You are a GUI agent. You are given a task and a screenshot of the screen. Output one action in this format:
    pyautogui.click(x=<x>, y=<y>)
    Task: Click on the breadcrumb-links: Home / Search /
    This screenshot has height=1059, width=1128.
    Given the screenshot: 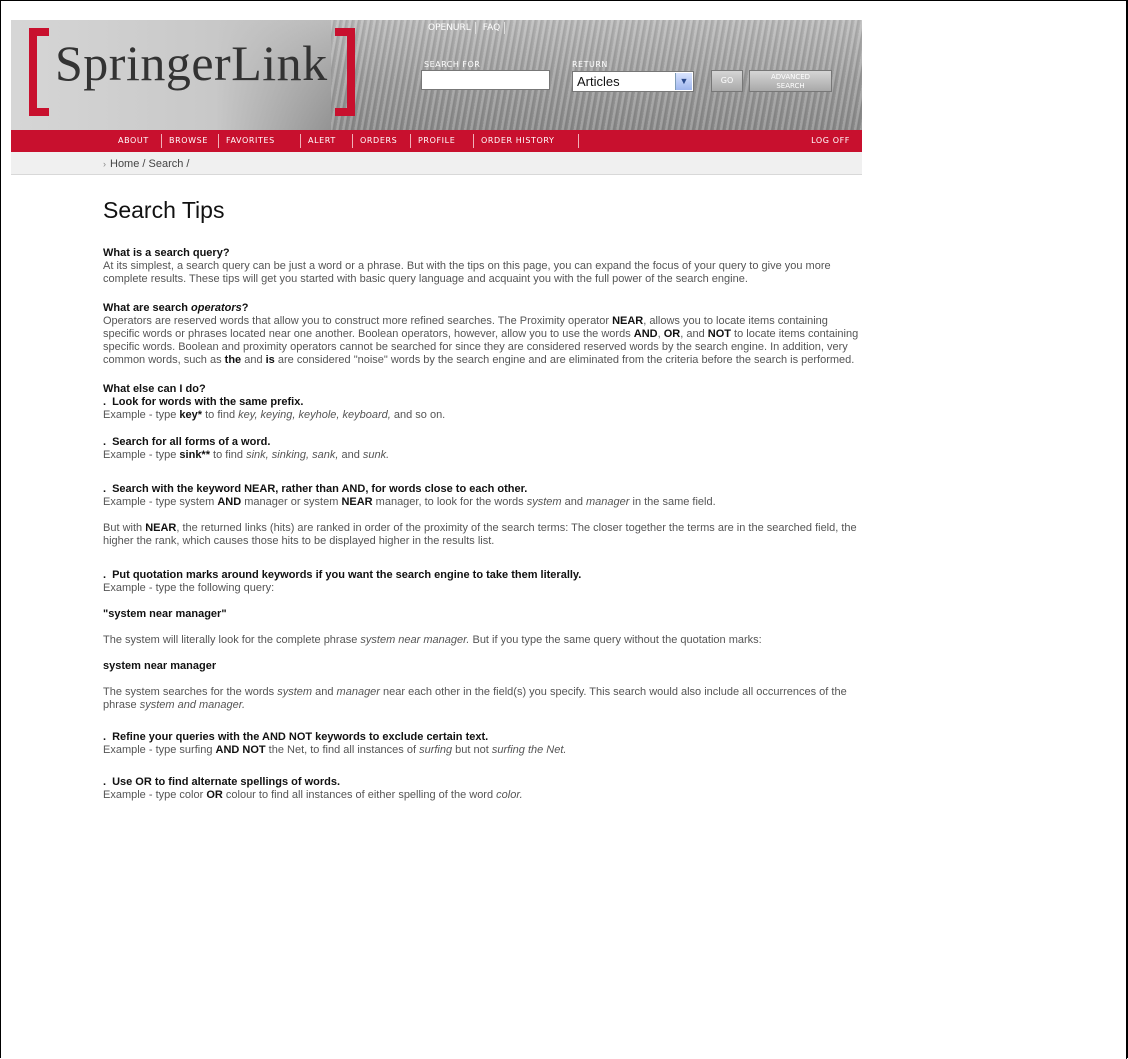 What is the action you would take?
    pyautogui.click(x=149, y=164)
    